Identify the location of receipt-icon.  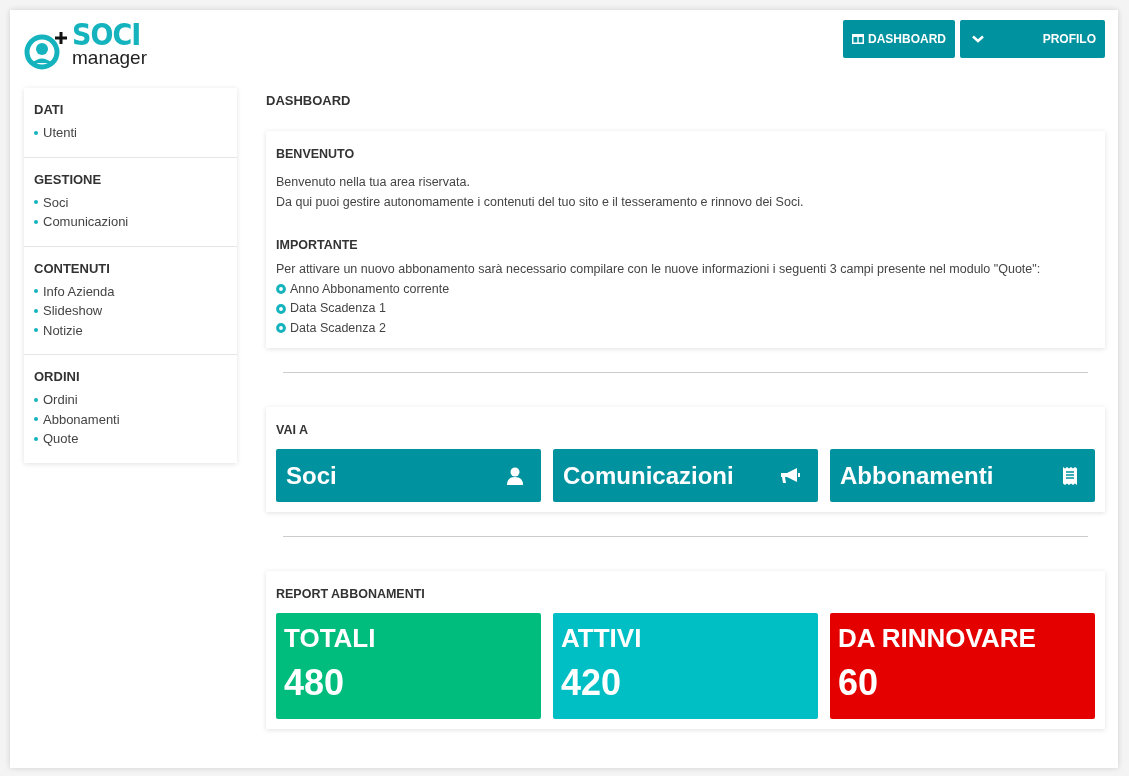
(1070, 475).